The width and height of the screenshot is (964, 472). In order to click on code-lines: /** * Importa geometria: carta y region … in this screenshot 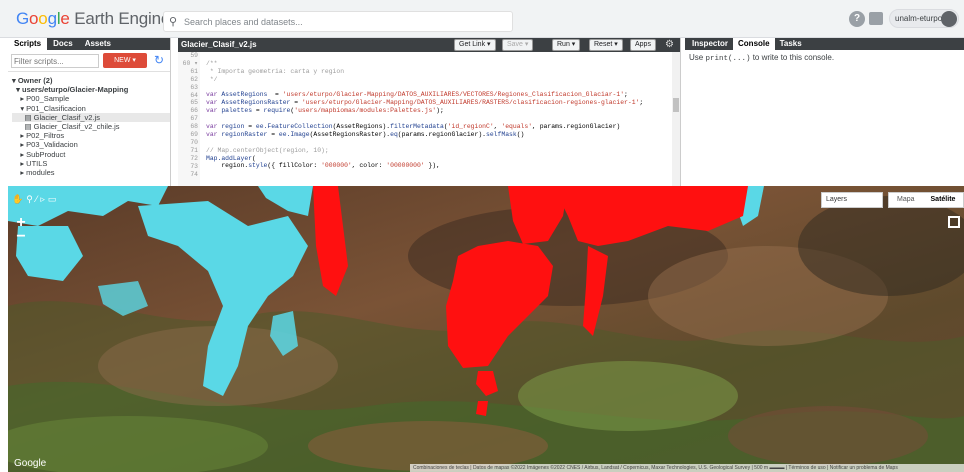, I will do `click(424, 115)`.